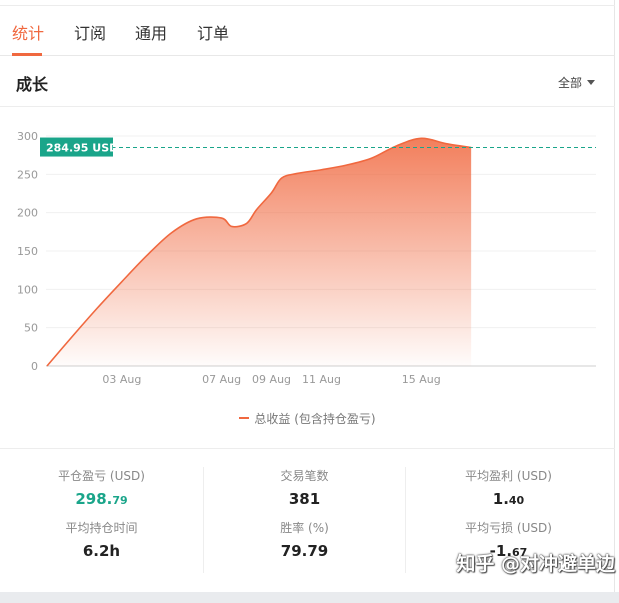 Image resolution: width=619 pixels, height=603 pixels. Describe the element at coordinates (508, 476) in the screenshot. I see `stat-label: 平均盈利 (USD)` at that location.